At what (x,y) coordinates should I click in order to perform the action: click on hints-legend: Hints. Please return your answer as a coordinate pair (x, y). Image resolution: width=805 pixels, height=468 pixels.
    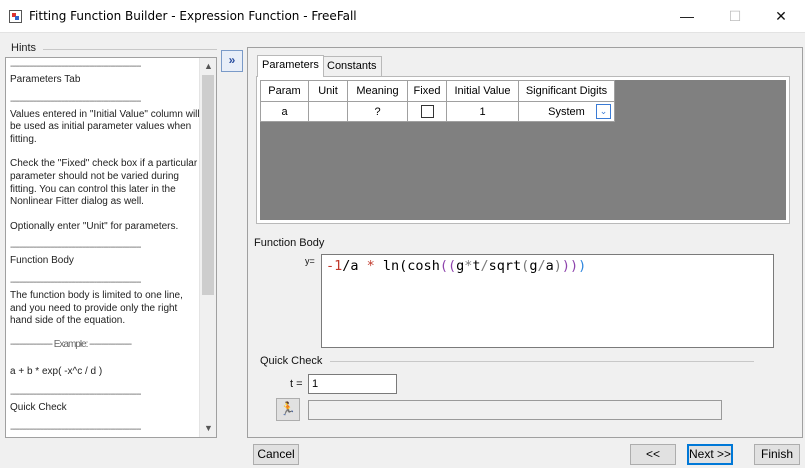
    Looking at the image, I should click on (25, 48).